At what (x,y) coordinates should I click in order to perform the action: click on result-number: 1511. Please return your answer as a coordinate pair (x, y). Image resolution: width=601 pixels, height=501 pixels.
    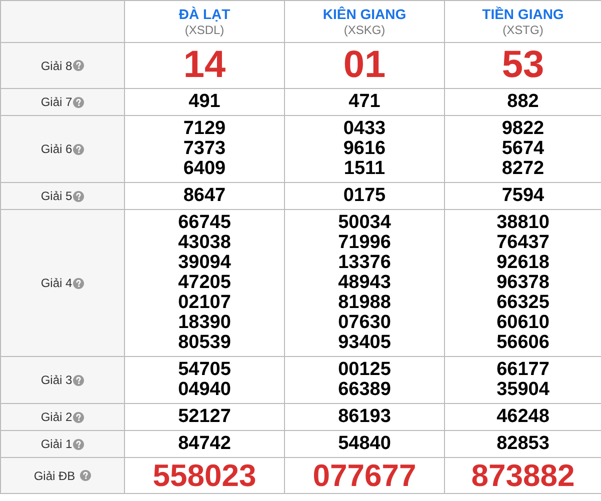
    Looking at the image, I should click on (364, 169).